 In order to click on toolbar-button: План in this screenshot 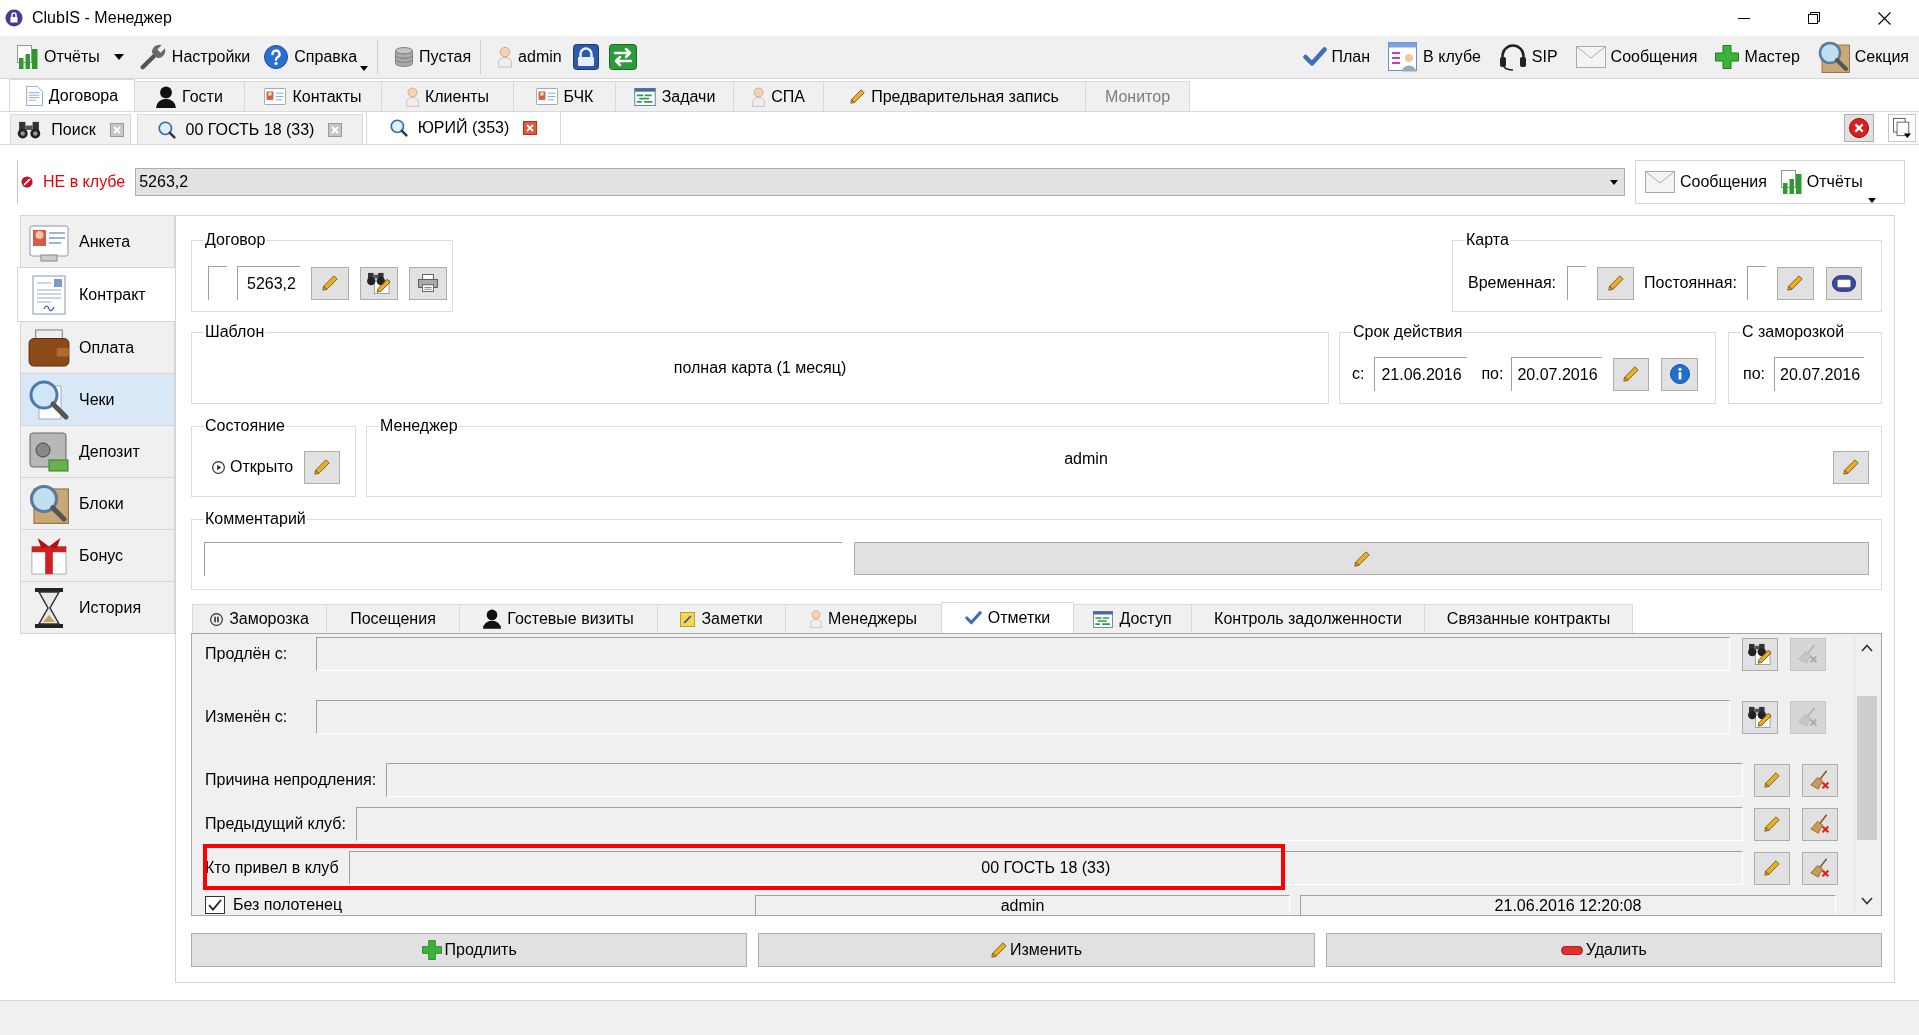, I will do `click(1336, 57)`.